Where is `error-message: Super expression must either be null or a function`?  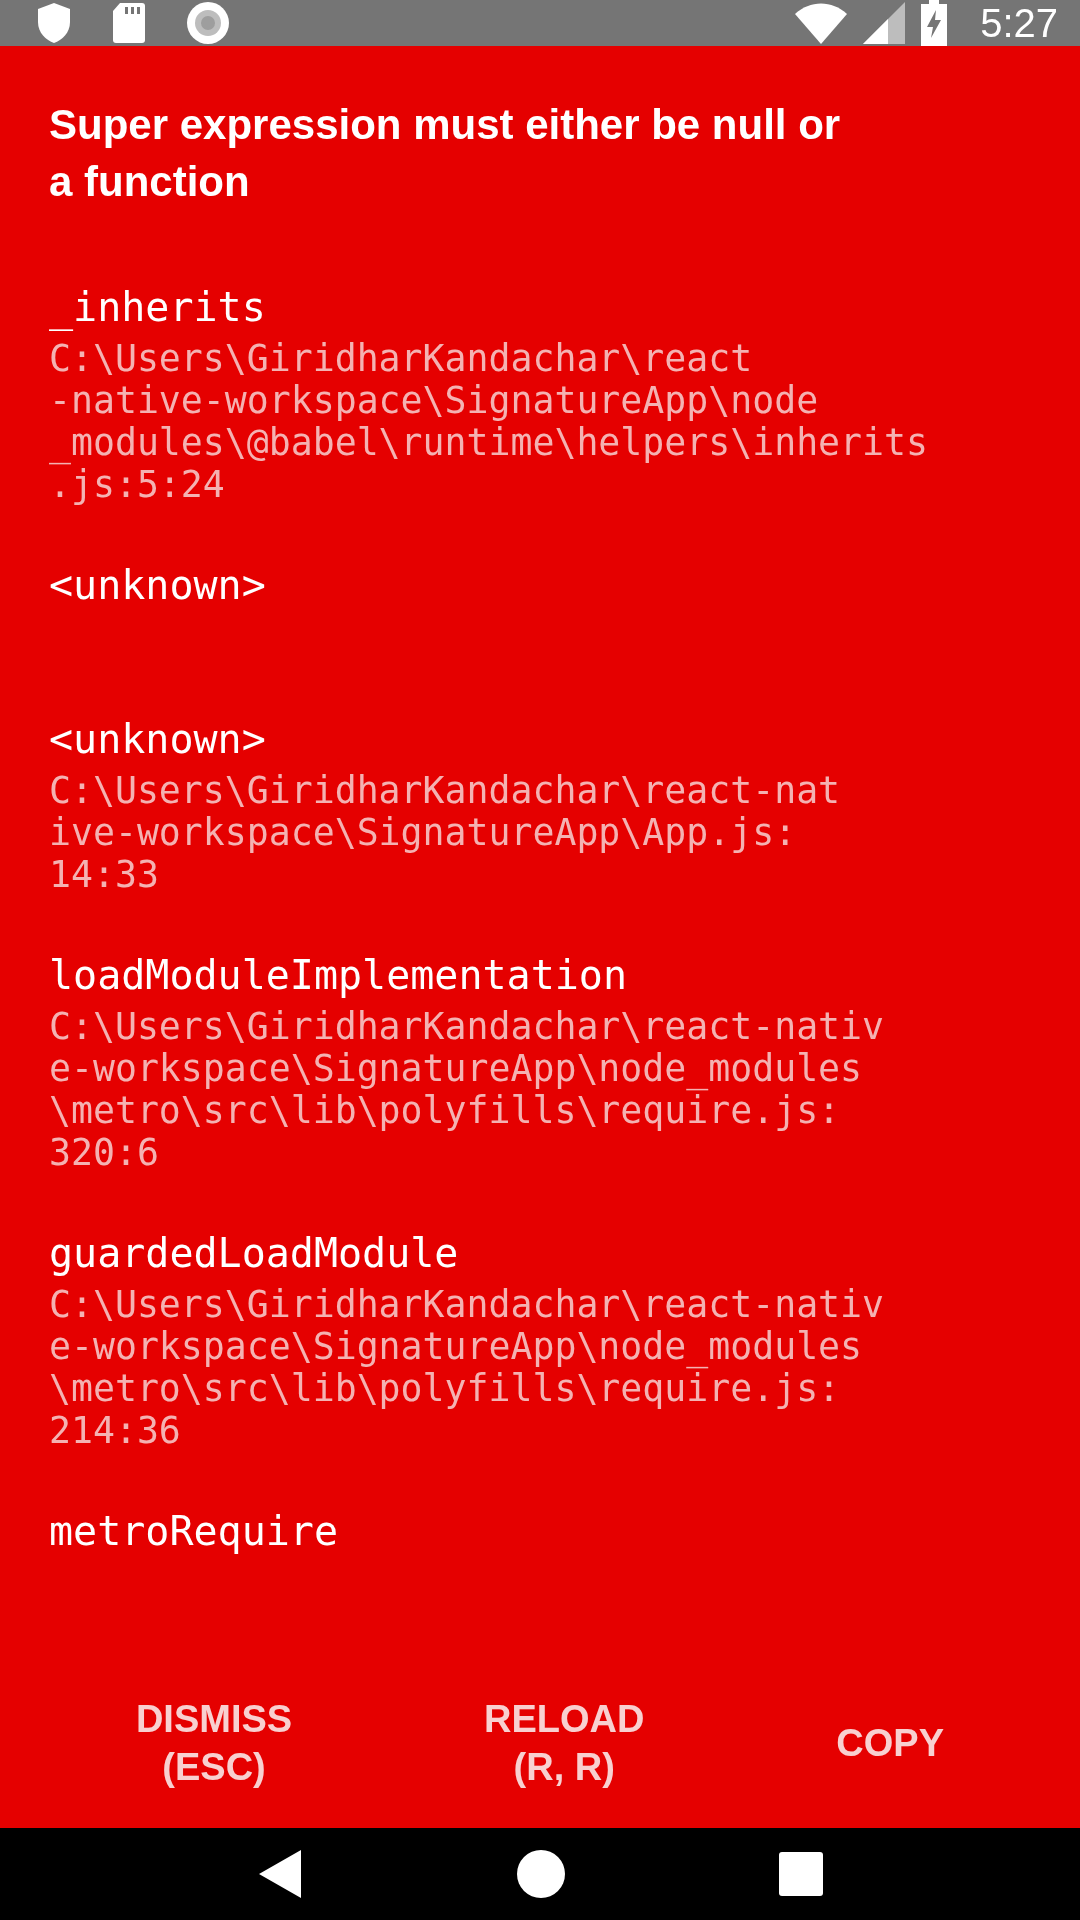
error-message: Super expression must either be null or a function is located at coordinates (445, 153).